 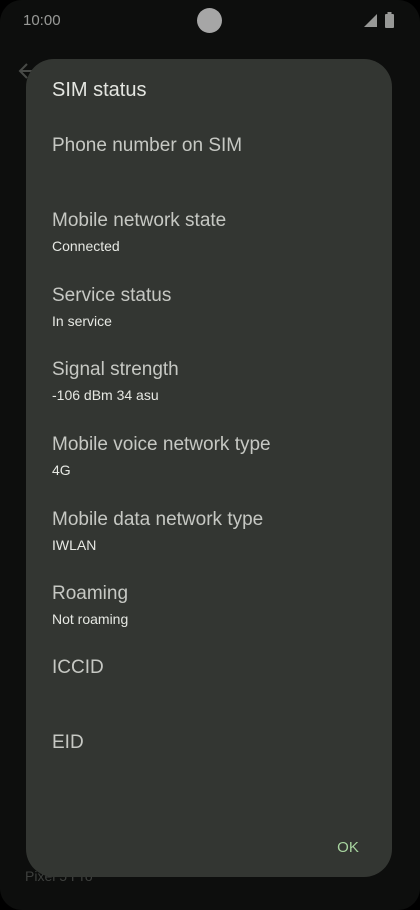 I want to click on dialog-title: SIM status, so click(x=99, y=90).